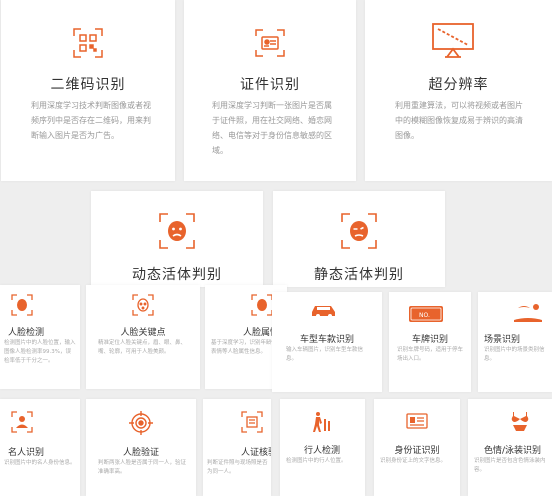  I want to click on card-description: 识别图片中的场景类别信息。, so click(514, 354).